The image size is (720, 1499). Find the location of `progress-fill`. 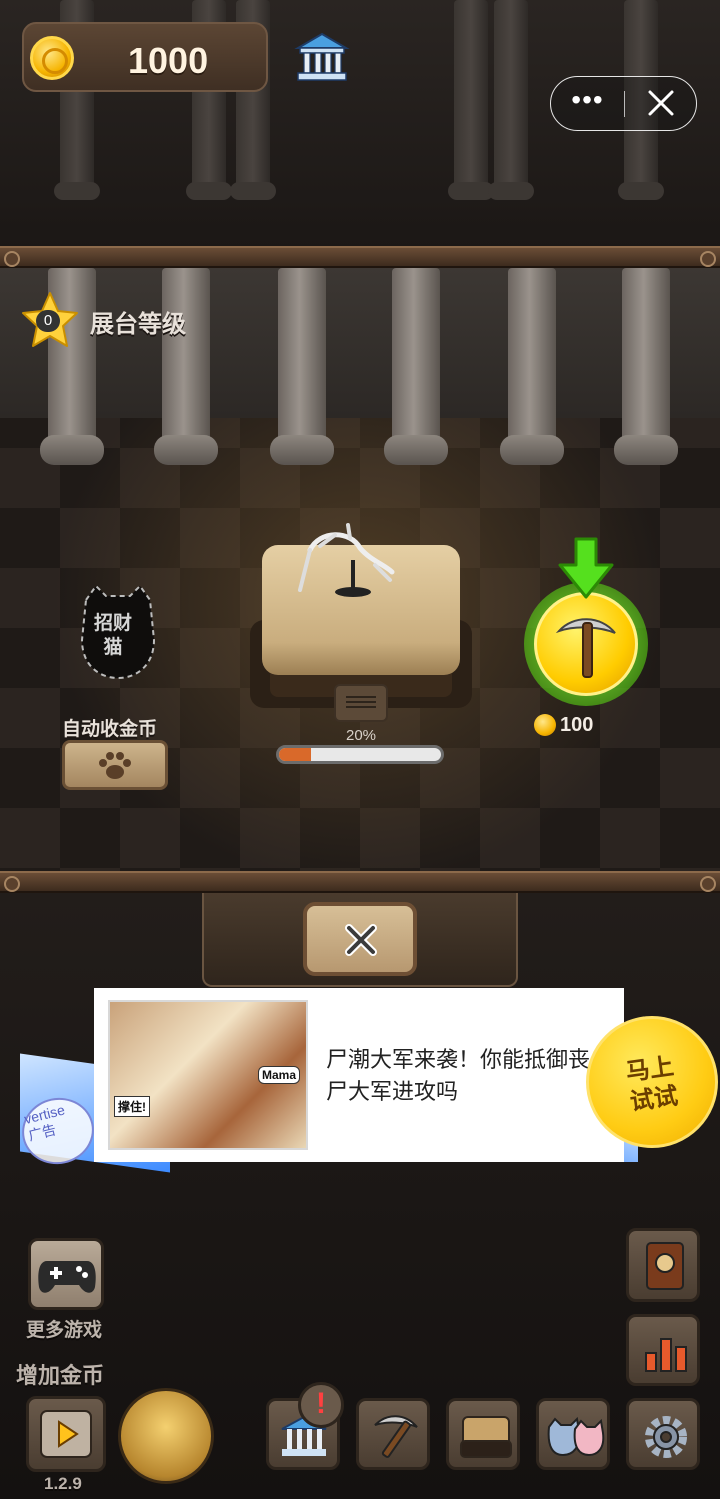

progress-fill is located at coordinates (295, 754).